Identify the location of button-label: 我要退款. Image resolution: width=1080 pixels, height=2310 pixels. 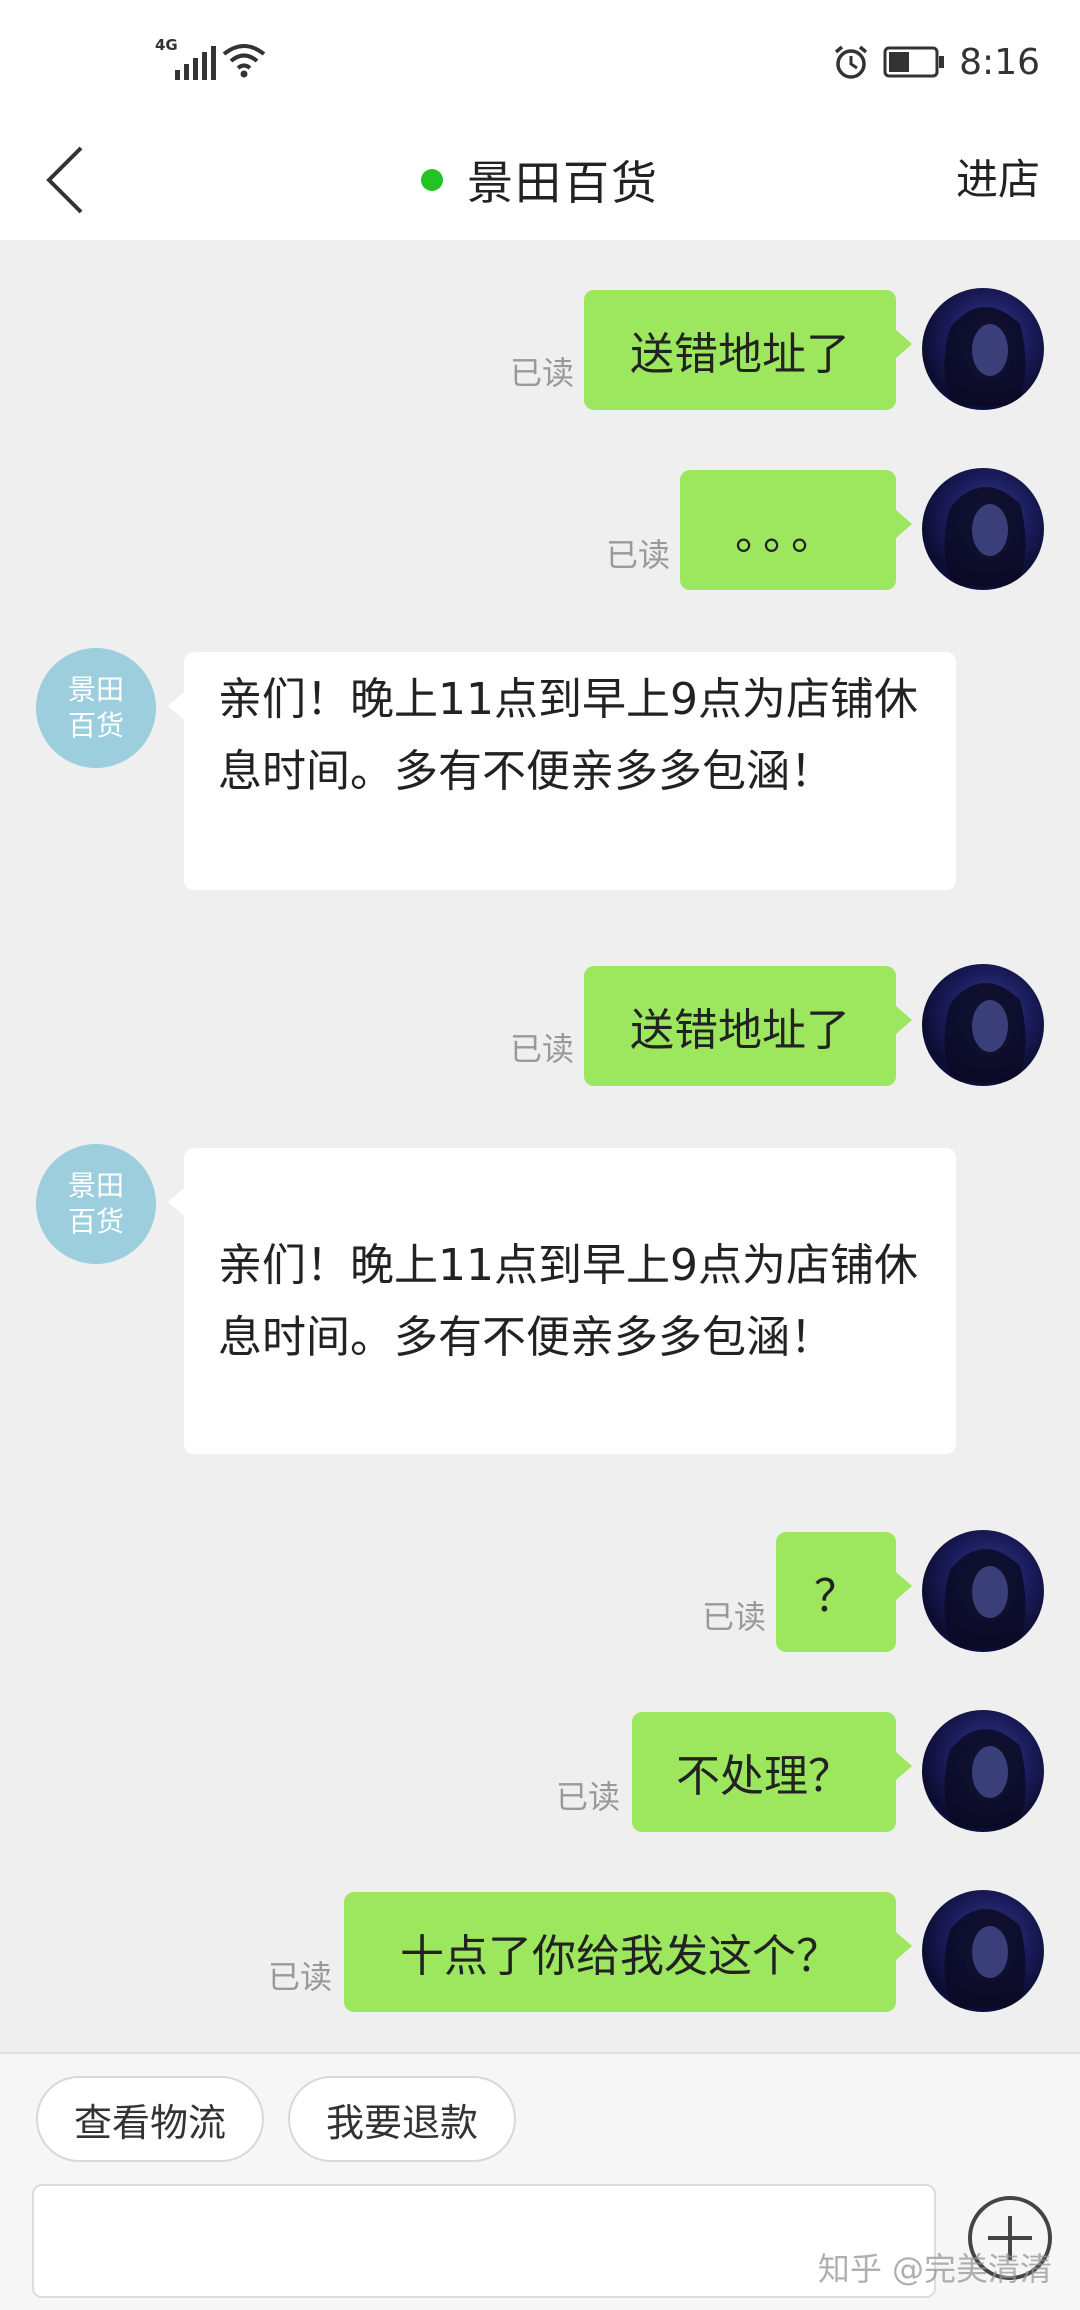
(401, 2122).